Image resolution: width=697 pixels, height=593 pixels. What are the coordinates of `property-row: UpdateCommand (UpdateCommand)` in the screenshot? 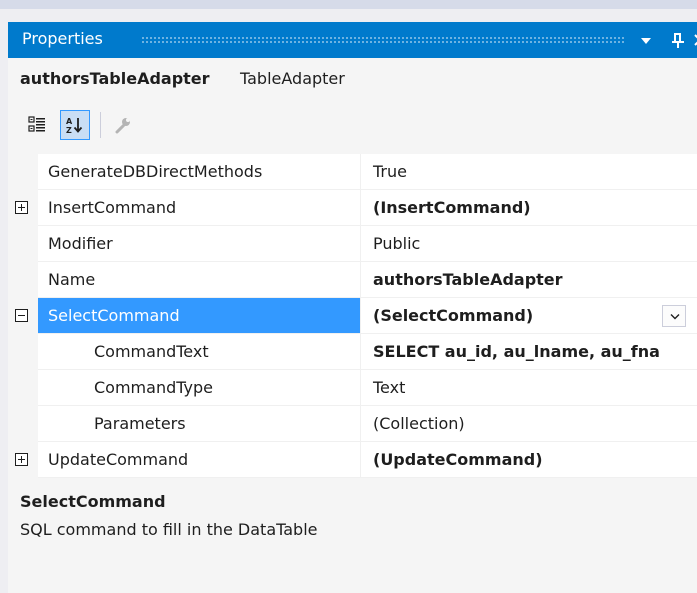 It's located at (352, 460).